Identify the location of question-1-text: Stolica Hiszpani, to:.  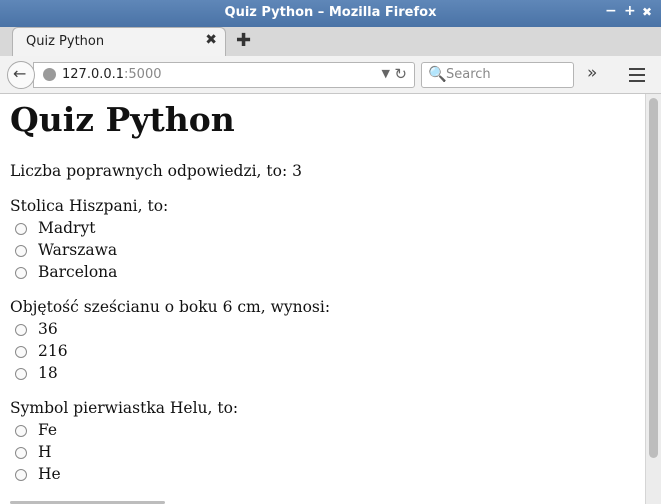
(89, 206).